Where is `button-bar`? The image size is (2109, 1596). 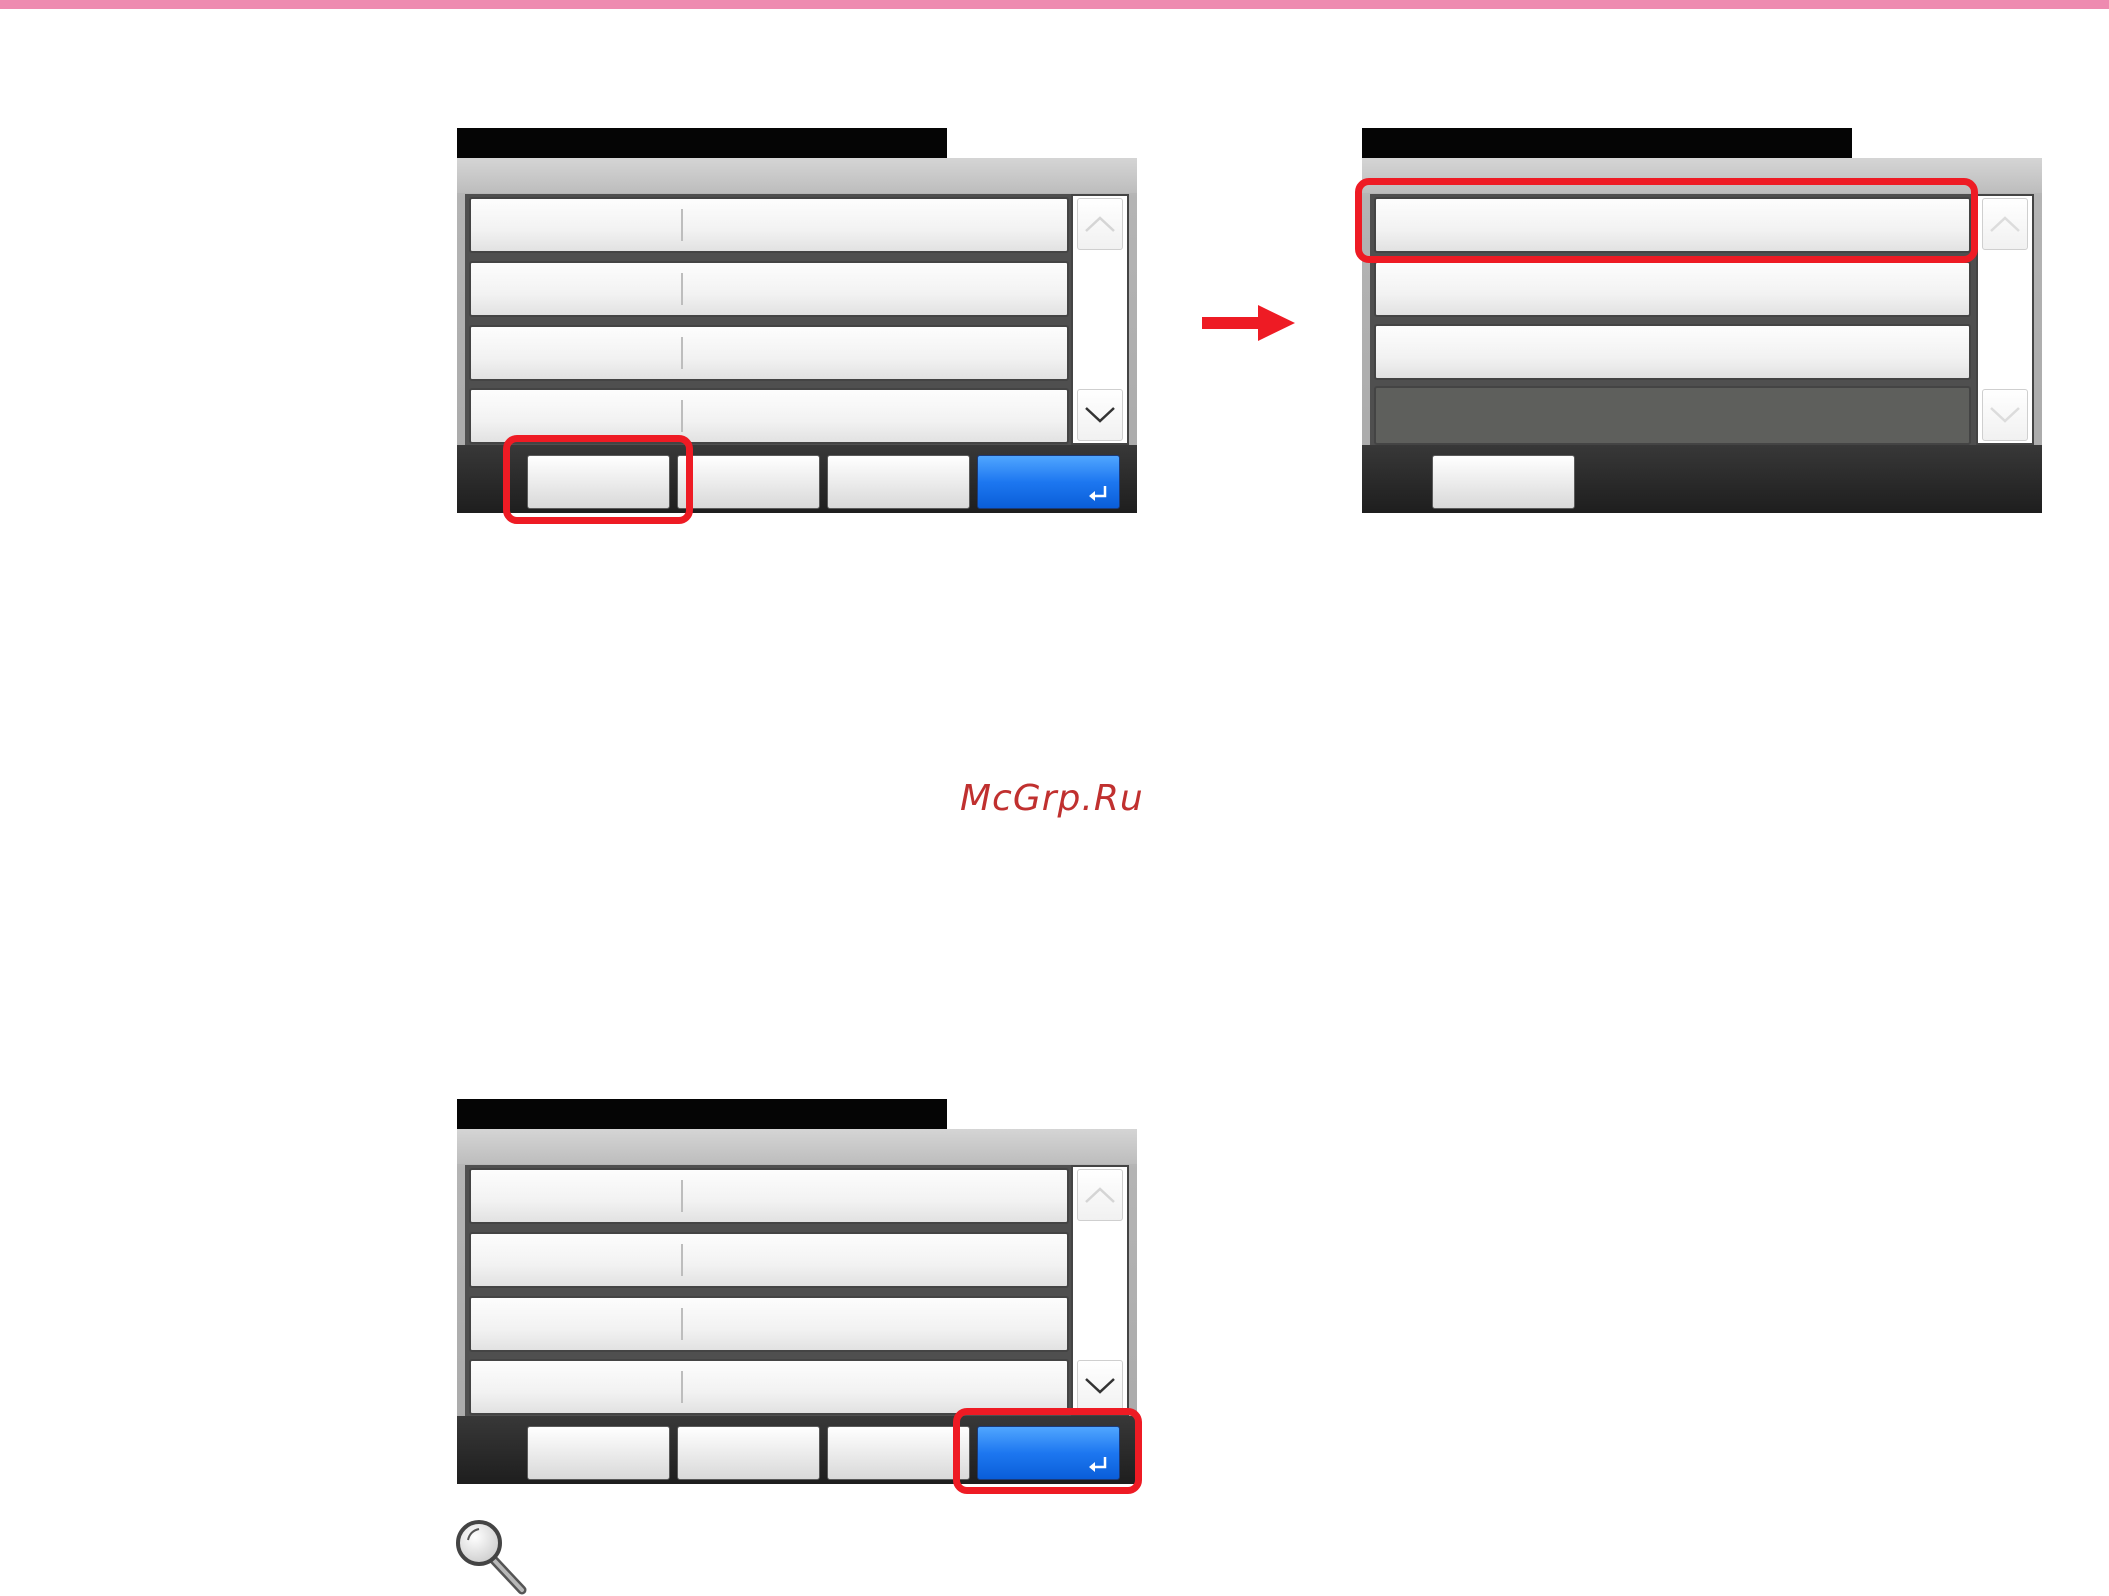
button-bar is located at coordinates (1702, 479).